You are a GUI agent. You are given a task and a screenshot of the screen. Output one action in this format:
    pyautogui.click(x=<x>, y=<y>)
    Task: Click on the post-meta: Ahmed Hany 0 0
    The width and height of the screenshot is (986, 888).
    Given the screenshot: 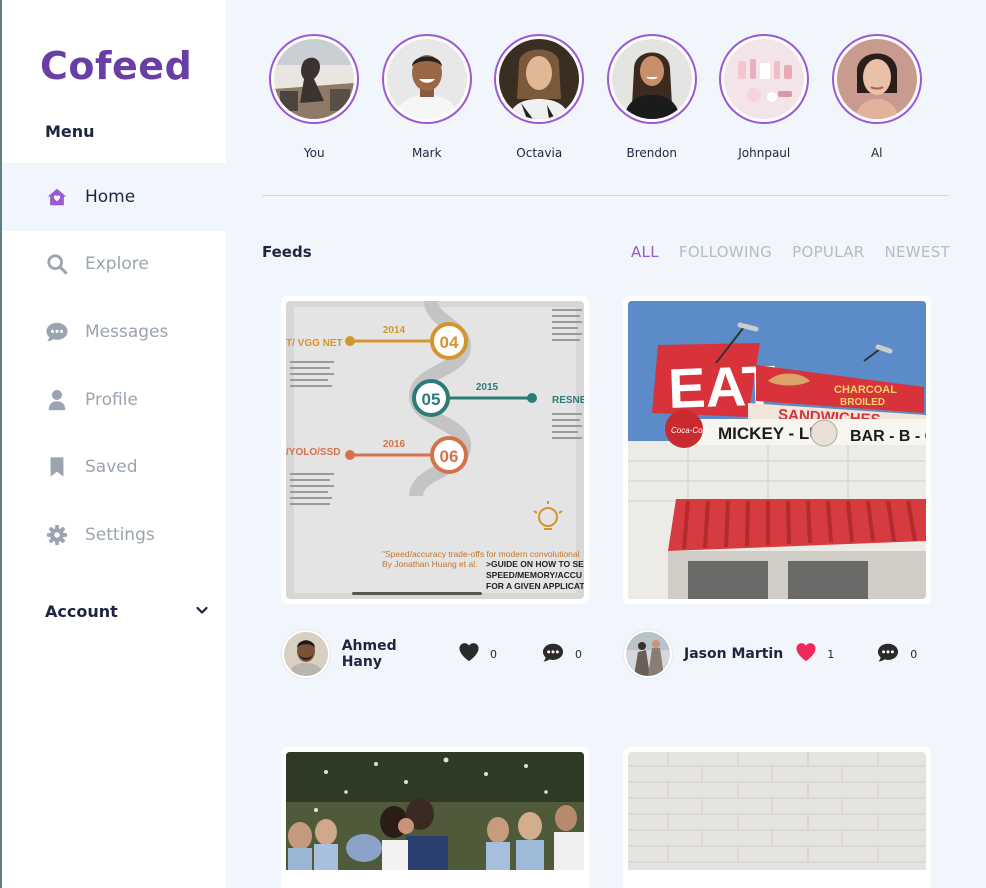 What is the action you would take?
    pyautogui.click(x=432, y=654)
    